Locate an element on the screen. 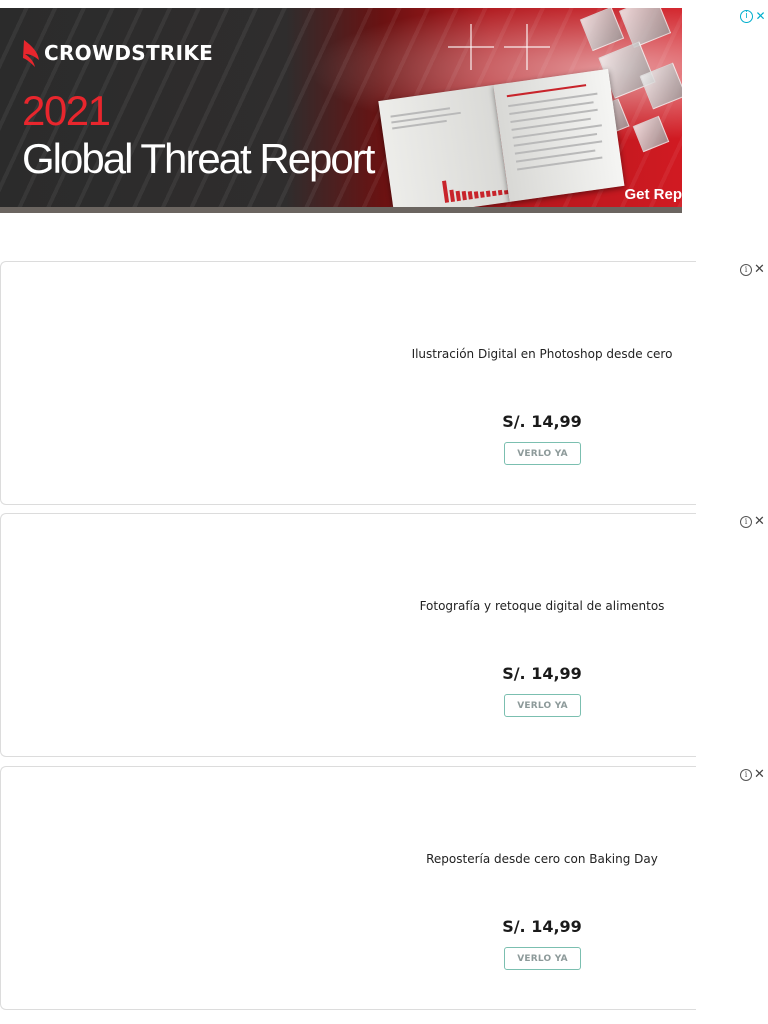  banner-side-blank is located at coordinates (725, 131).